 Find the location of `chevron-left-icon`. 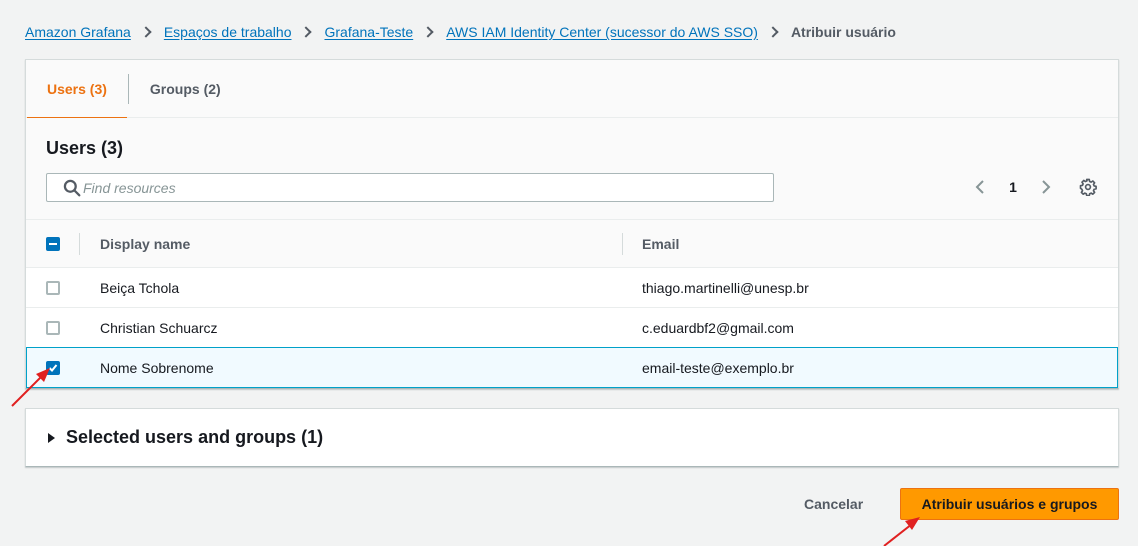

chevron-left-icon is located at coordinates (979, 187).